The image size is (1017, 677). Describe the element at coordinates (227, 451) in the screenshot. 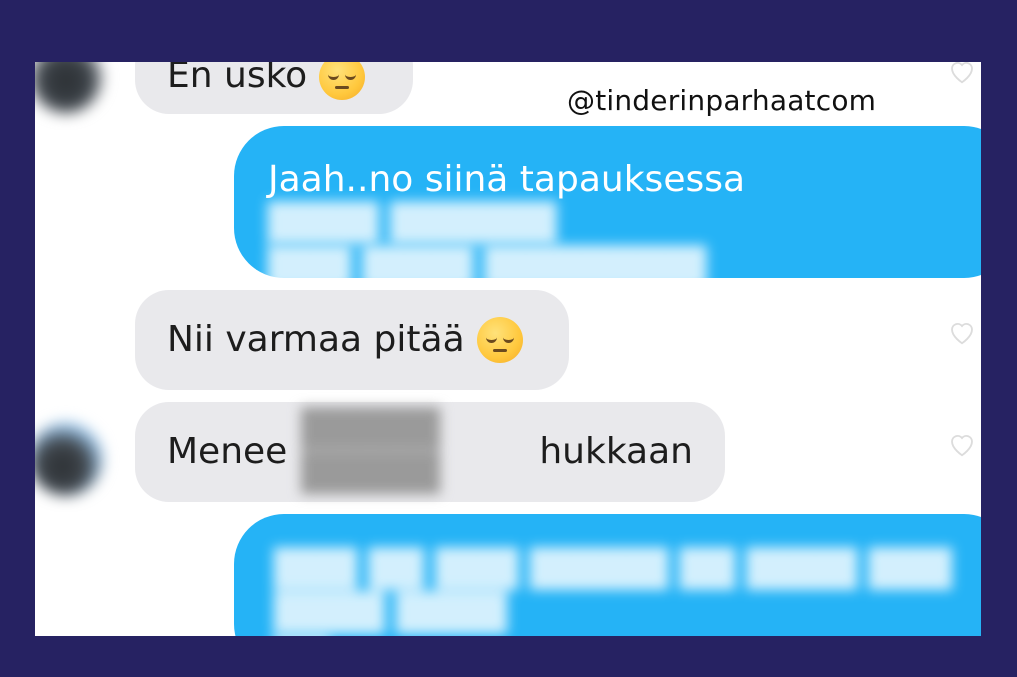

I see `message-text-start: Menee` at that location.